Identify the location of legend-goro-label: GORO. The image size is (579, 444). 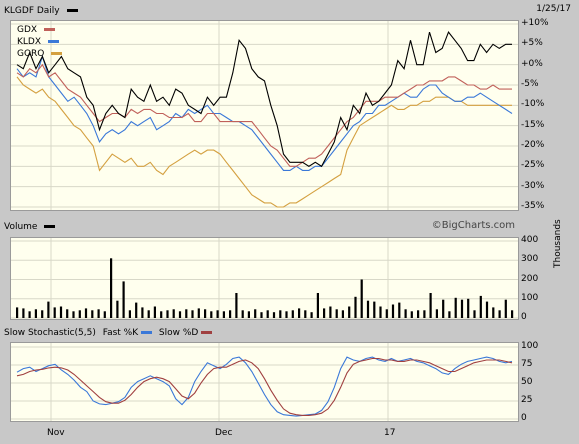
(31, 54).